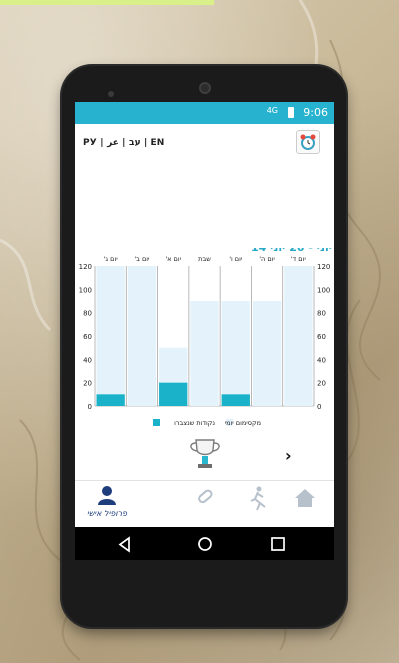 The height and width of the screenshot is (663, 399). I want to click on y-tick-label-left: 0, so click(90, 407).